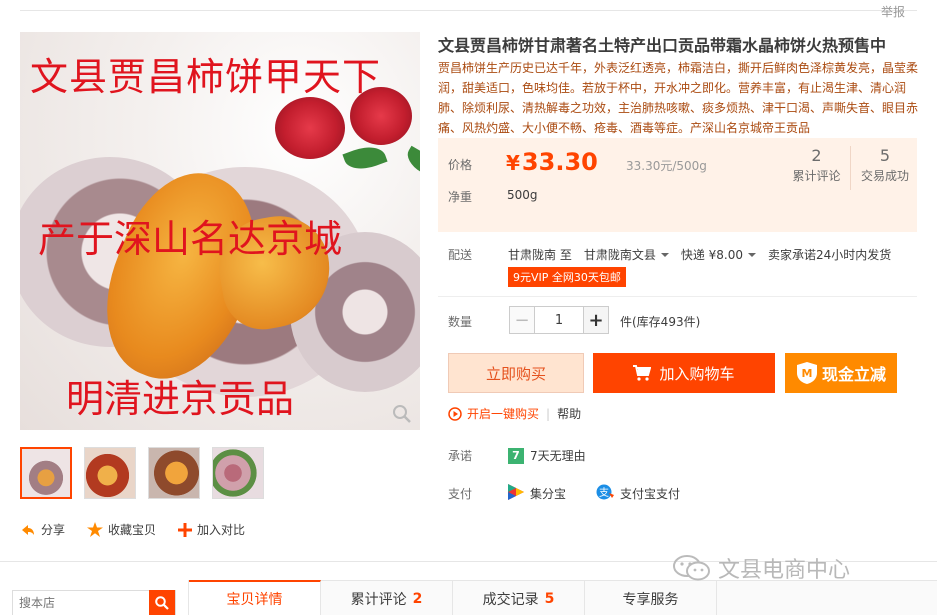 Image resolution: width=937 pixels, height=615 pixels. I want to click on zoom-icon, so click(402, 414).